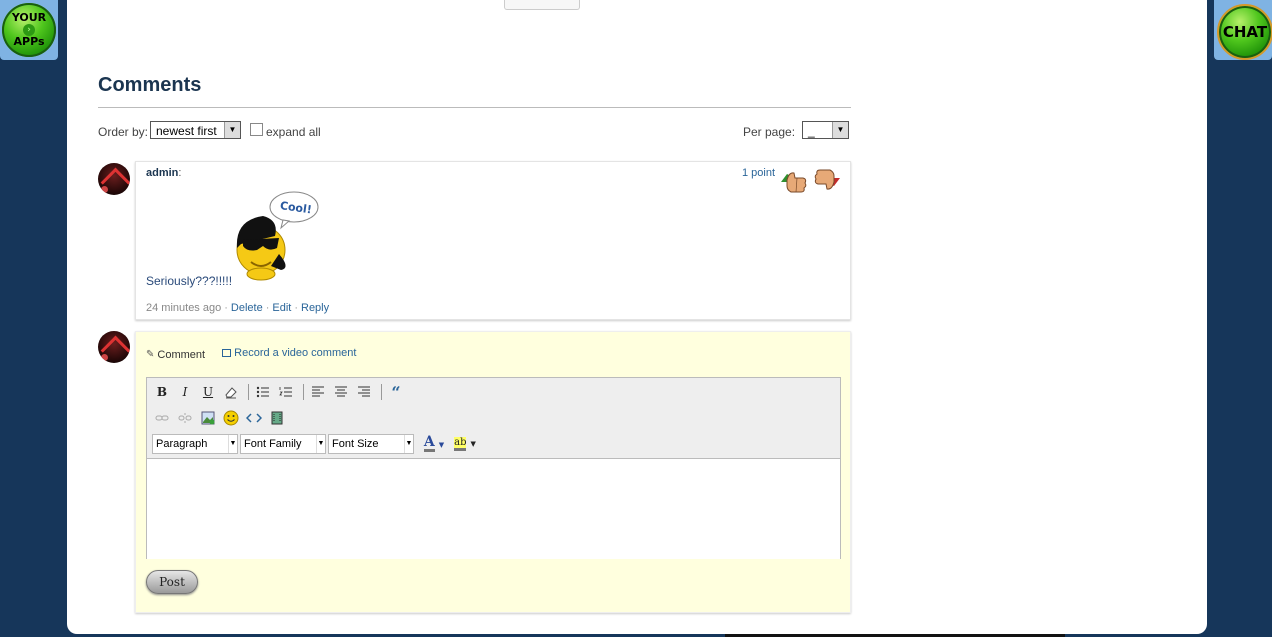 The image size is (1272, 637). Describe the element at coordinates (293, 132) in the screenshot. I see `expand-all-label: expand all` at that location.